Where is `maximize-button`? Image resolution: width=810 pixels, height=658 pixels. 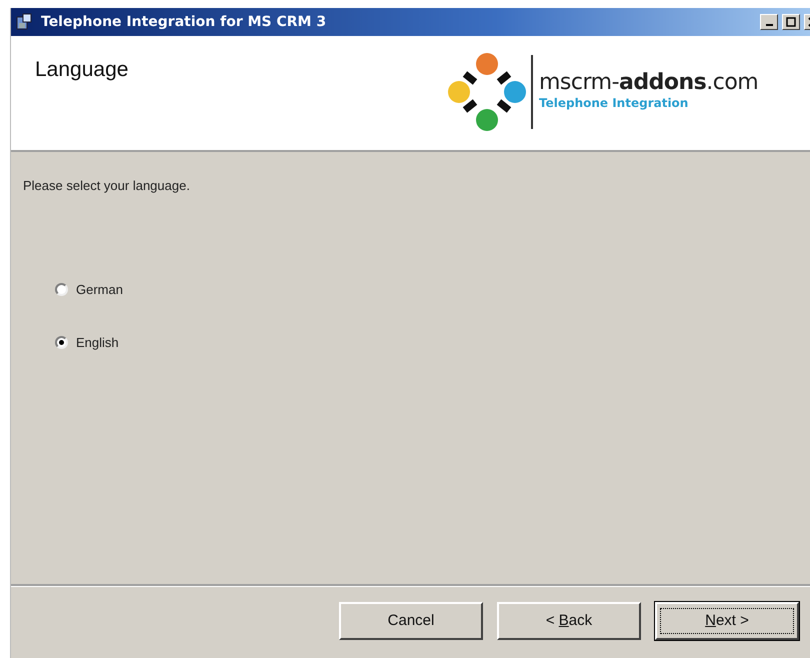 maximize-button is located at coordinates (791, 22).